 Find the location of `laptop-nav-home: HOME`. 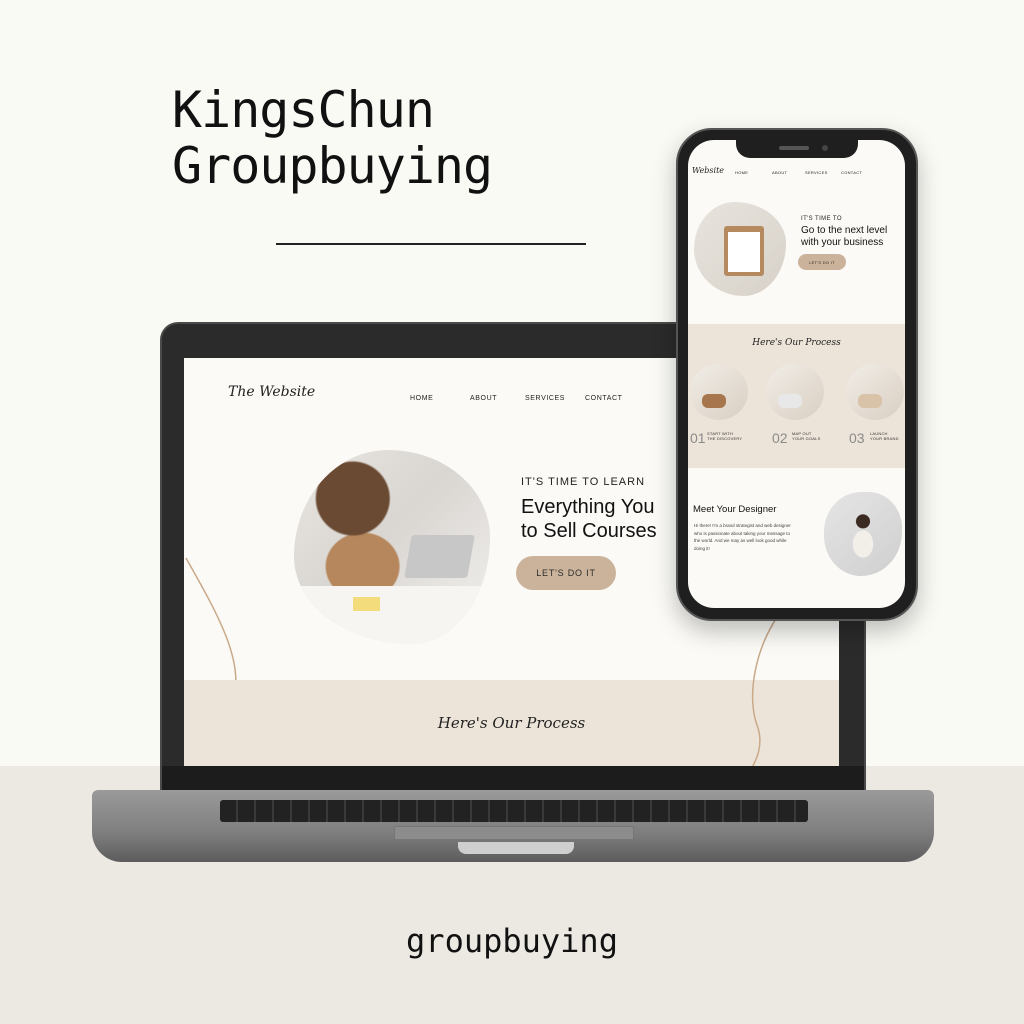

laptop-nav-home: HOME is located at coordinates (421, 398).